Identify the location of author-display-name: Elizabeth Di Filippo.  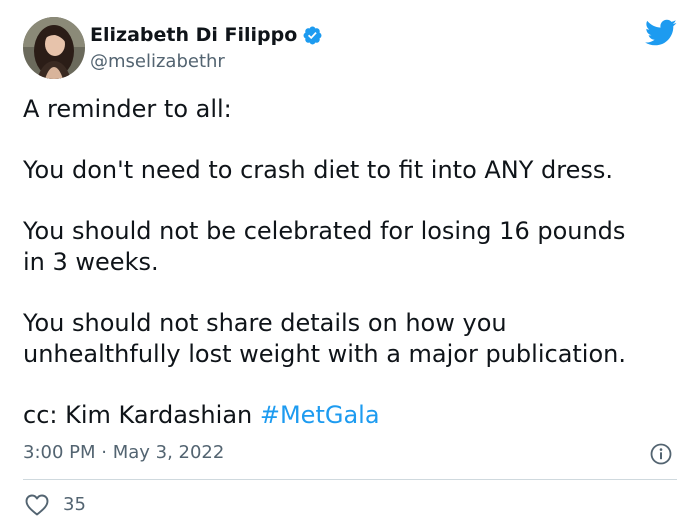
(193, 35).